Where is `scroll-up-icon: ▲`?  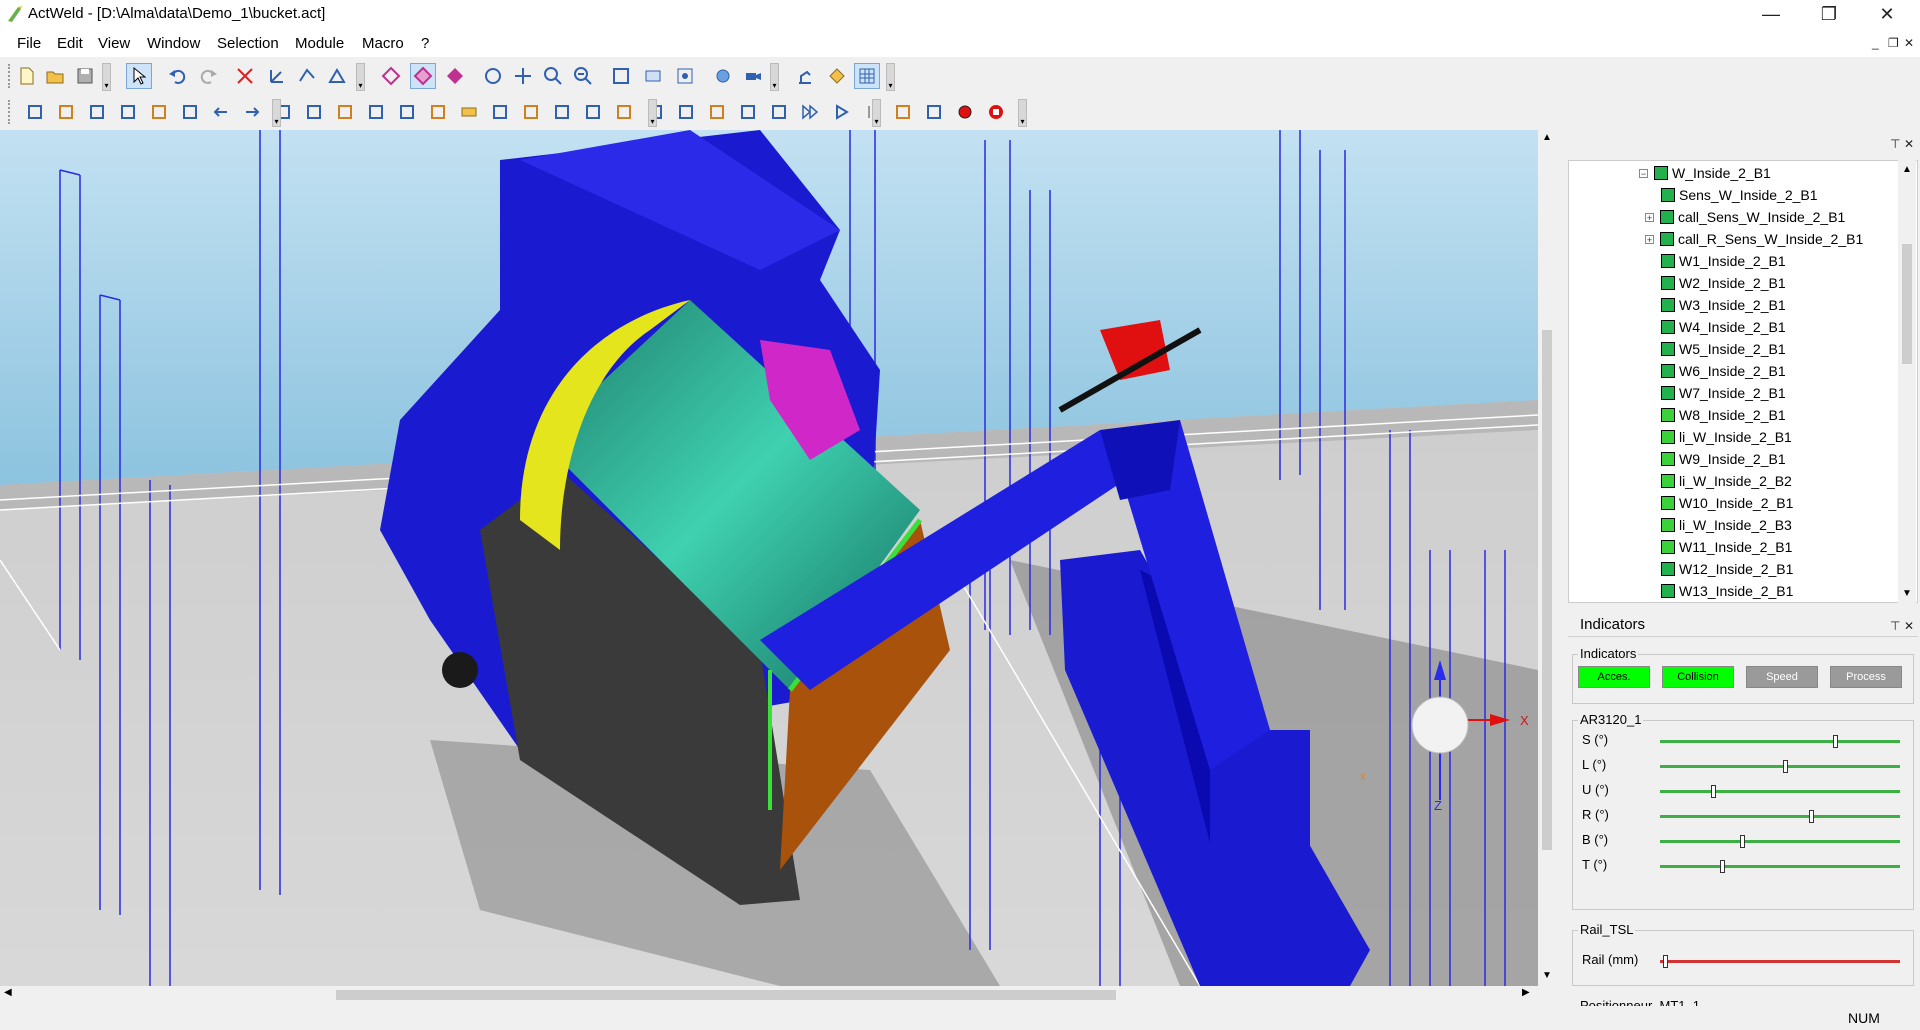
scroll-up-icon: ▲ is located at coordinates (1547, 137).